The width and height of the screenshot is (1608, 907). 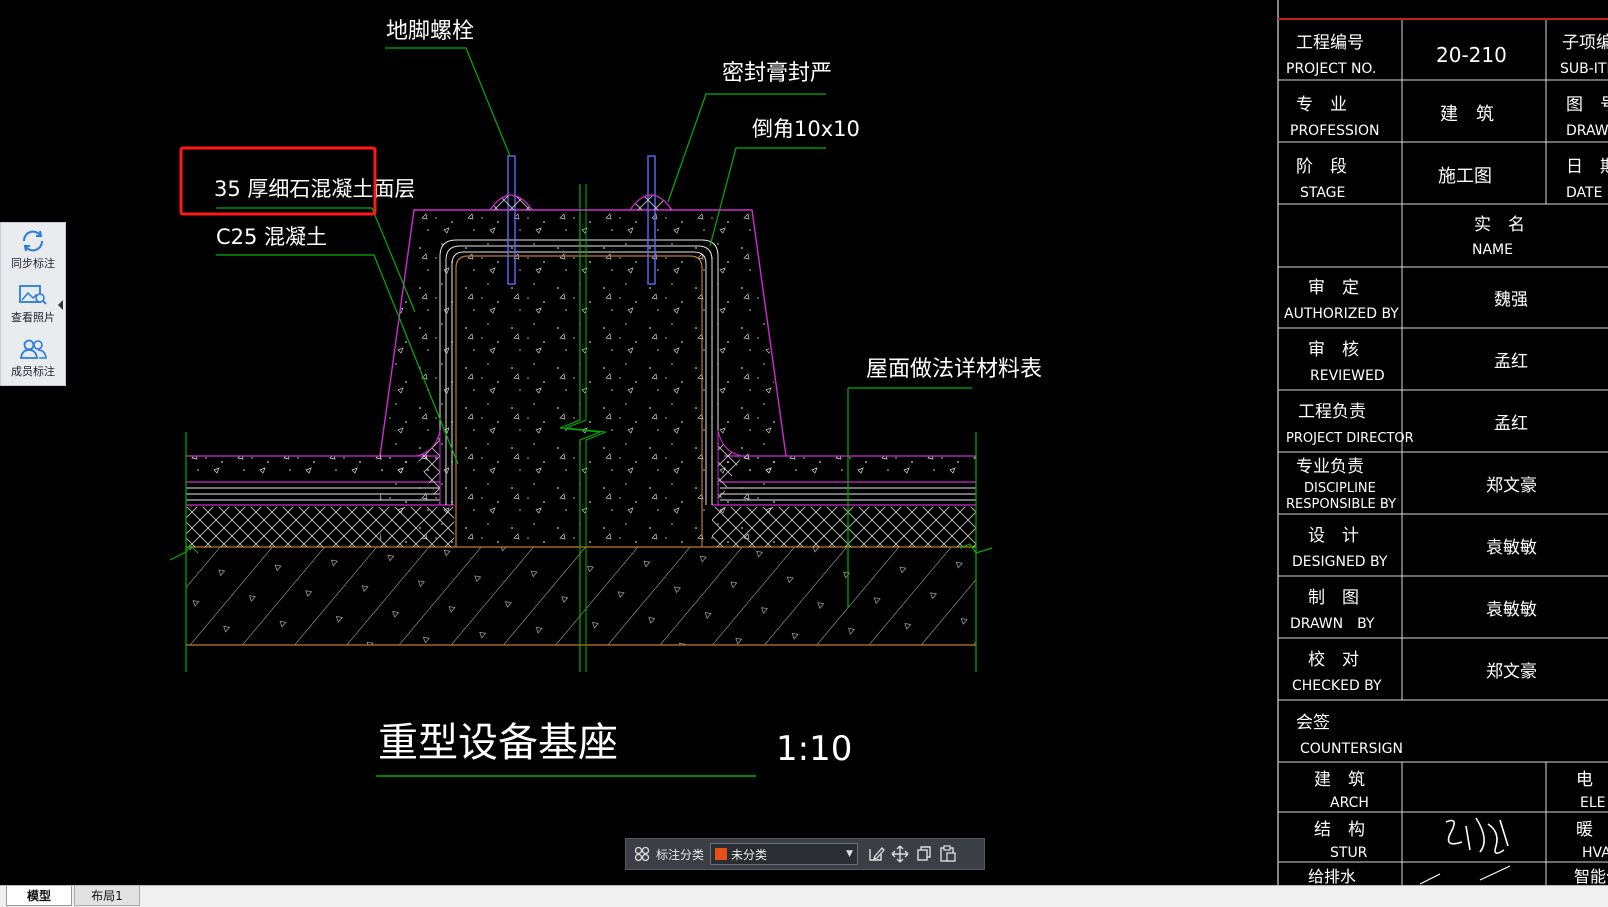 What do you see at coordinates (1587, 105) in the screenshot?
I see `svg-text: 图 号` at bounding box center [1587, 105].